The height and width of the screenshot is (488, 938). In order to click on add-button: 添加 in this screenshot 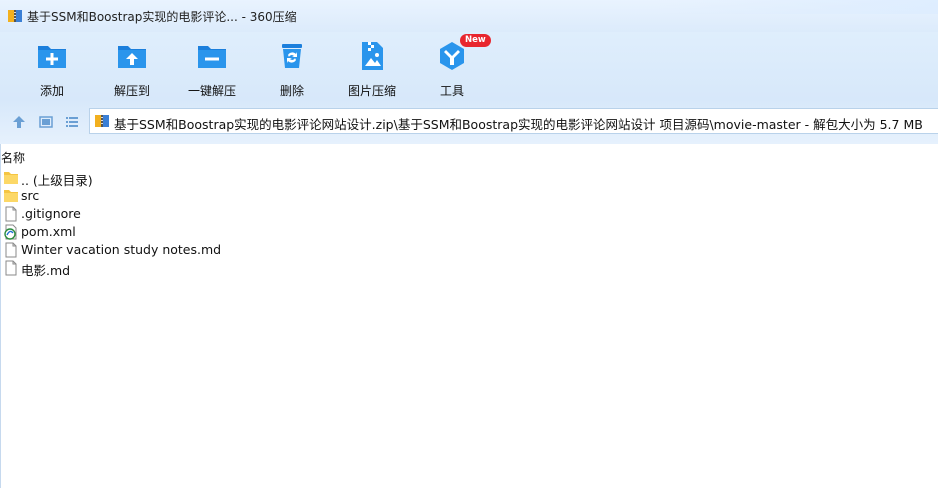, I will do `click(52, 67)`.